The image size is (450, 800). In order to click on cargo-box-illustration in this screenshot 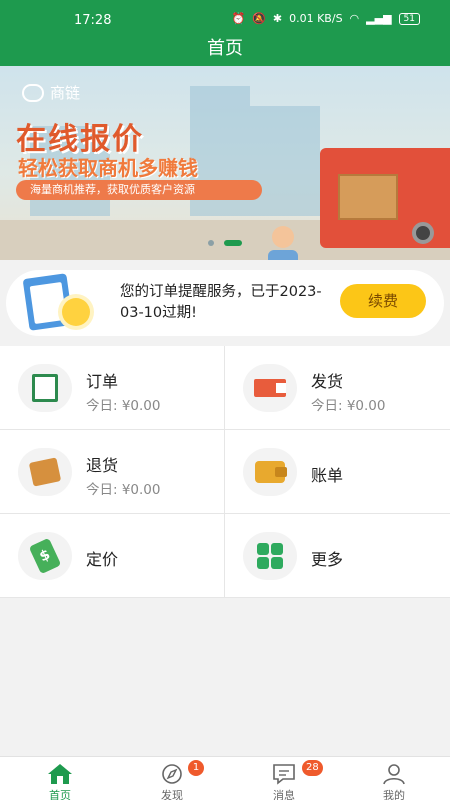, I will do `click(368, 197)`.